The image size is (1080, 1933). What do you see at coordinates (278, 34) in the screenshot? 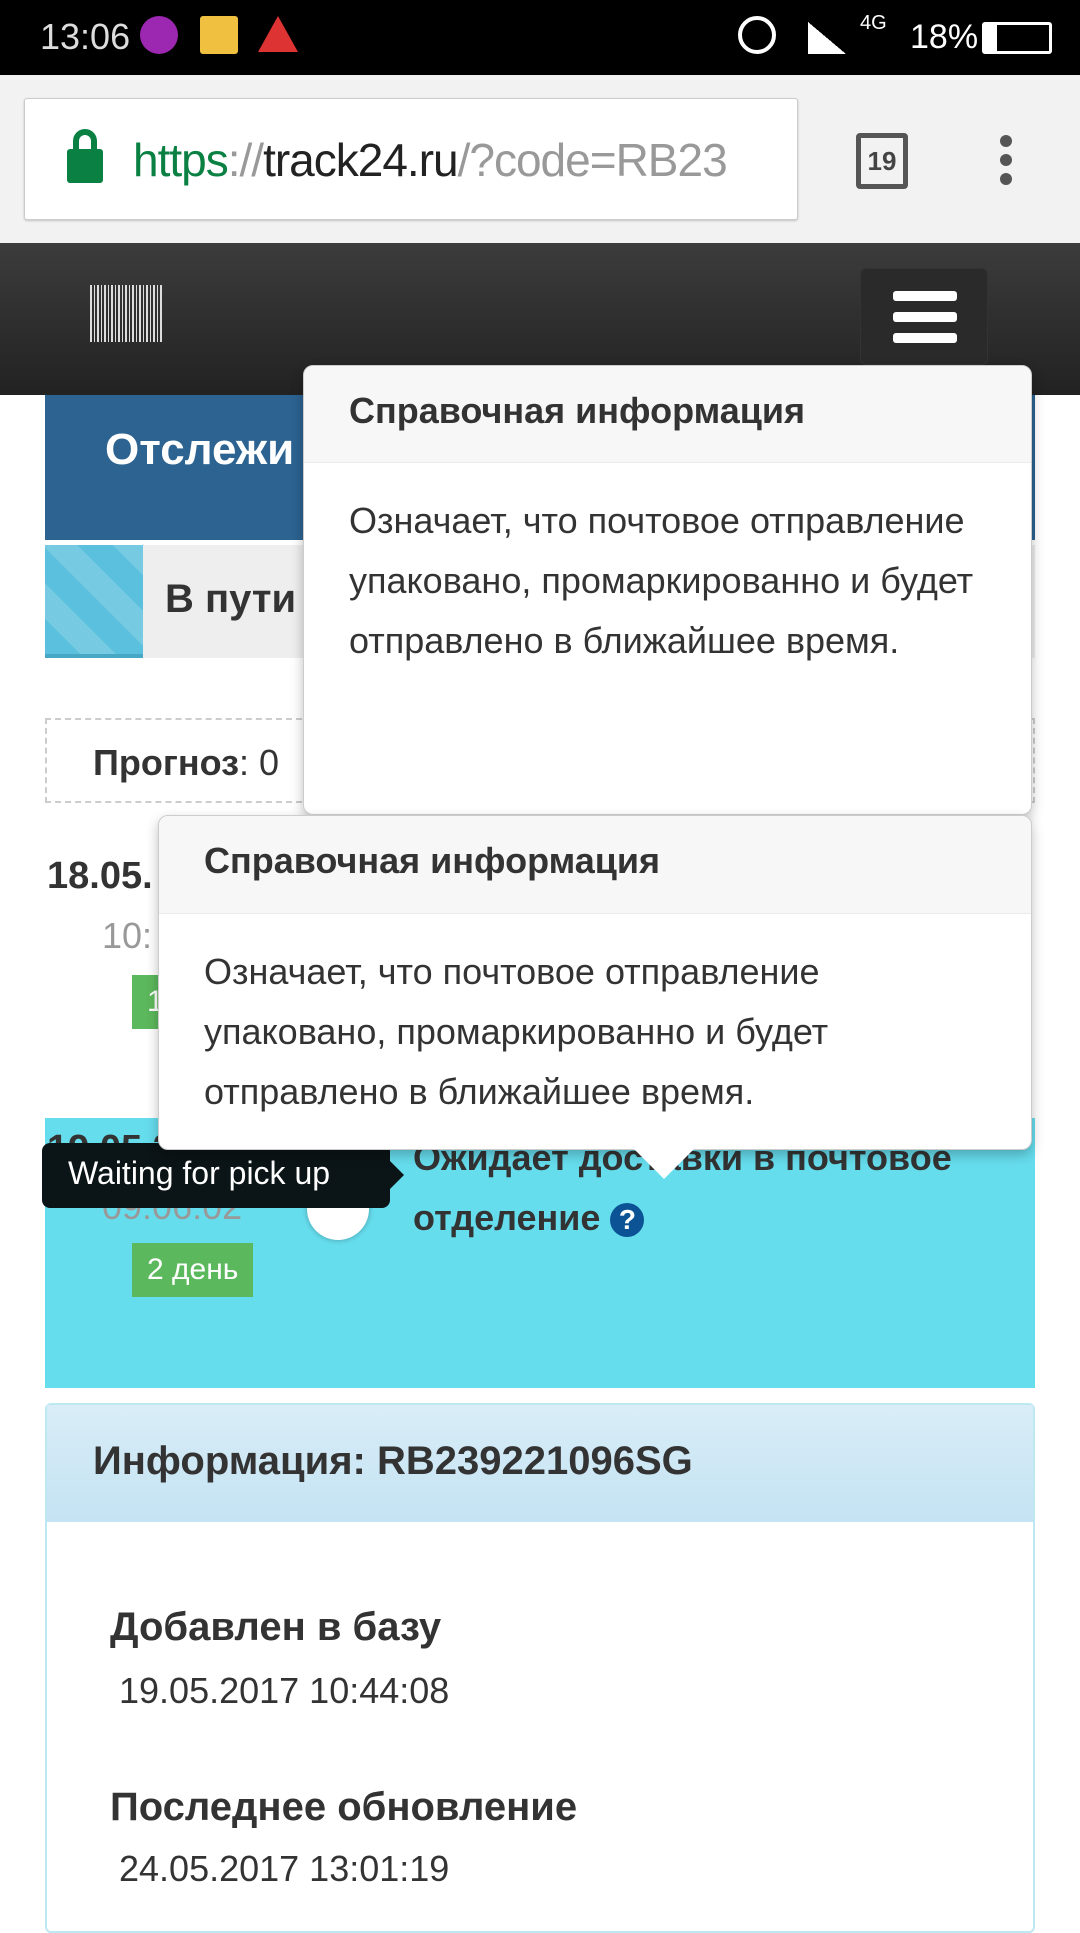
I see `warning-icon` at bounding box center [278, 34].